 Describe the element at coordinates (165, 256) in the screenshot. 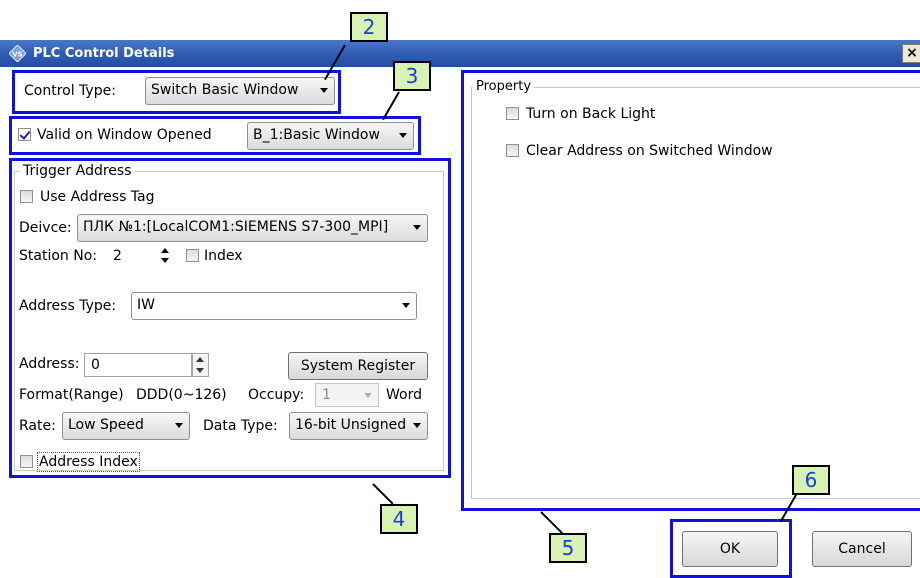

I see `station-no-spinner` at that location.